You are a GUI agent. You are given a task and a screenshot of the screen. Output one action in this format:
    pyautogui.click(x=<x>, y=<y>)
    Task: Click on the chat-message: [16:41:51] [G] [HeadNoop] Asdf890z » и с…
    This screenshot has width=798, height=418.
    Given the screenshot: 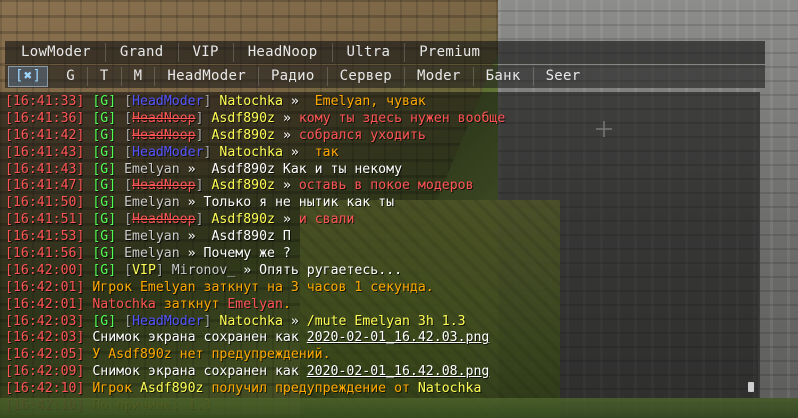 What is the action you would take?
    pyautogui.click(x=375, y=220)
    